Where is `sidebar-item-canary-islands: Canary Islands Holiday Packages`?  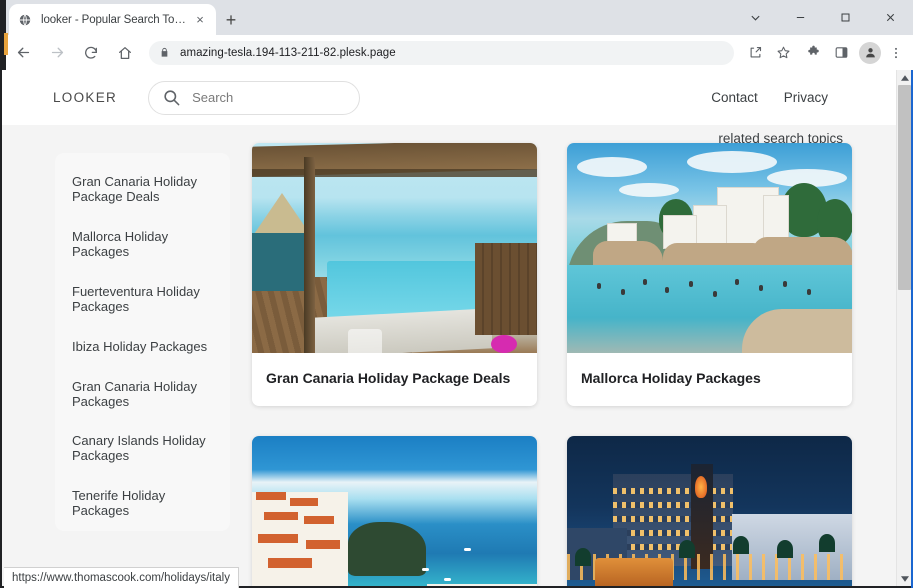
sidebar-item-canary-islands: Canary Islands Holiday Packages is located at coordinates (142, 448).